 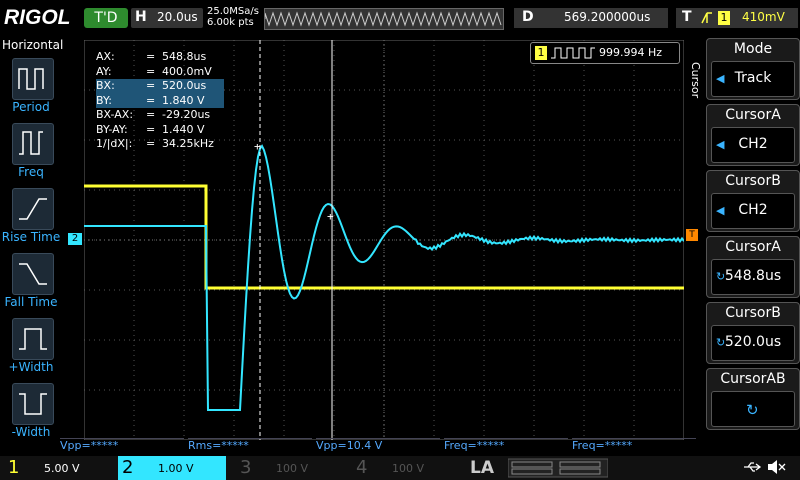 What do you see at coordinates (753, 343) in the screenshot?
I see `menu-box-value-field: ↻ 520.0us` at bounding box center [753, 343].